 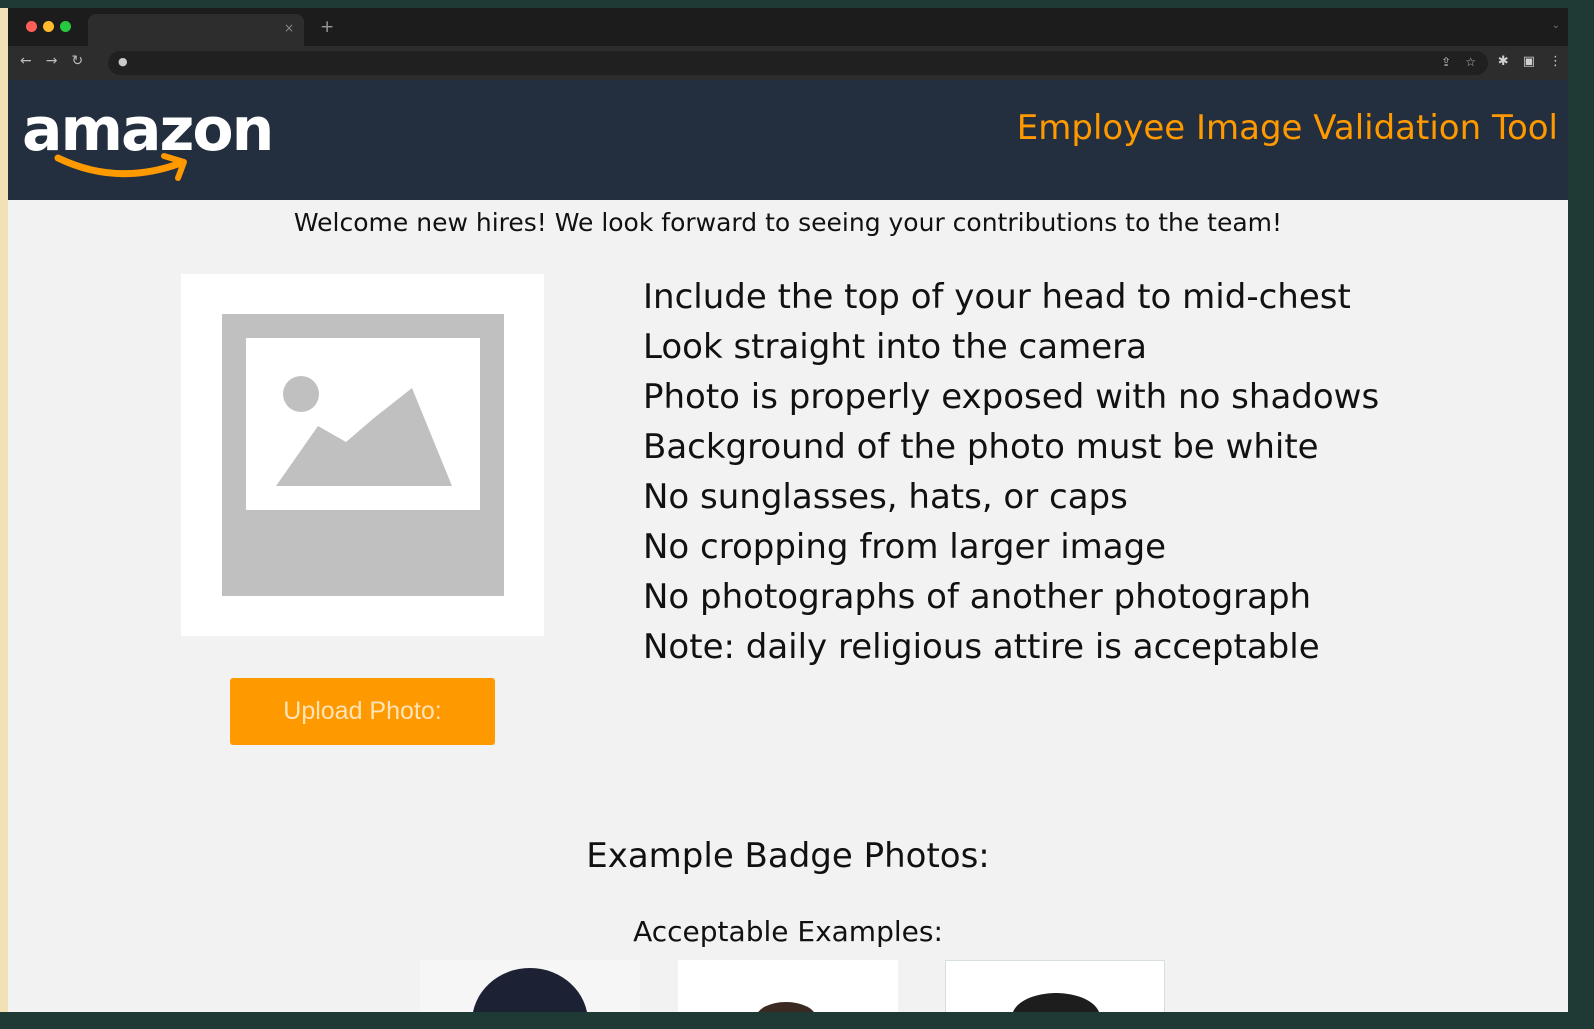 I want to click on browser-tab: ×, so click(x=196, y=30).